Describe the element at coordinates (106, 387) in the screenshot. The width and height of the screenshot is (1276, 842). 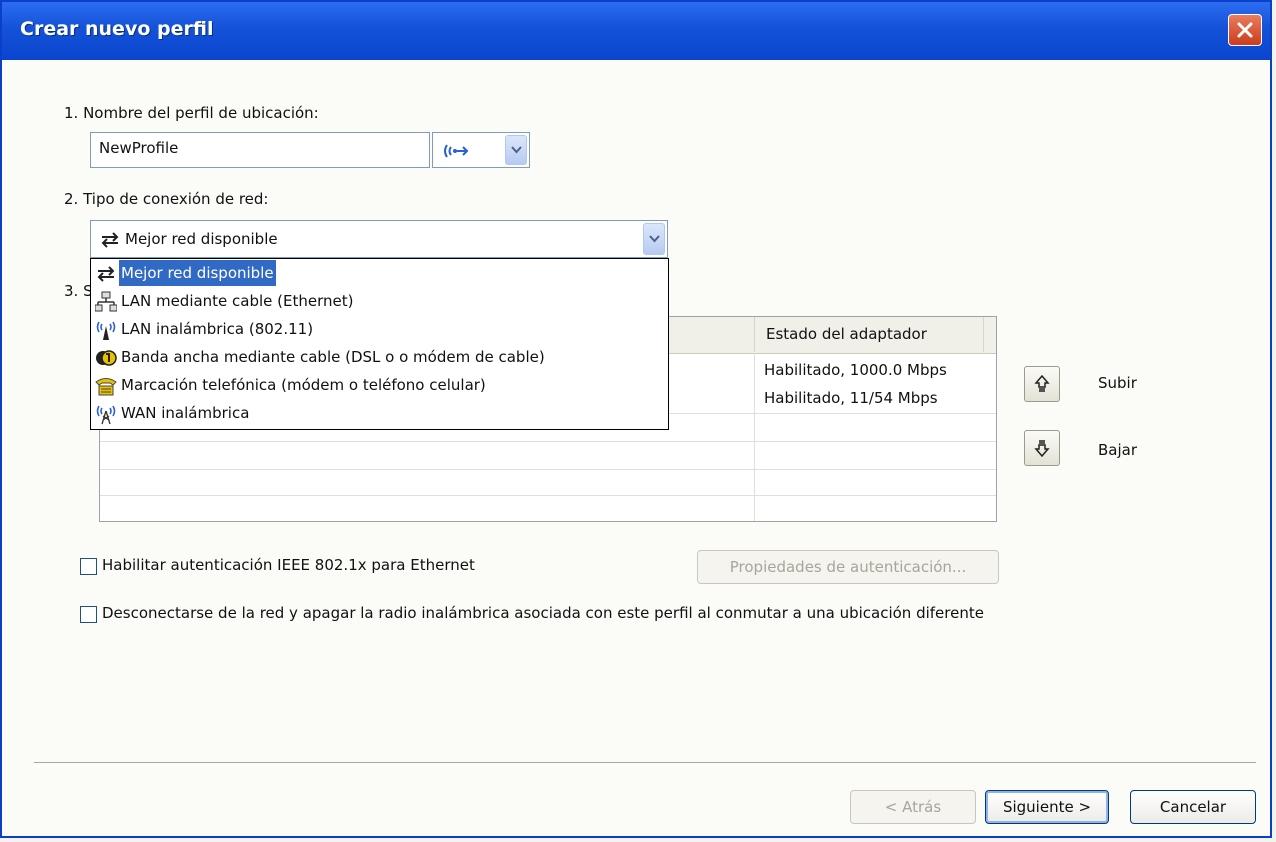
I see `dialup-phone-icon` at that location.